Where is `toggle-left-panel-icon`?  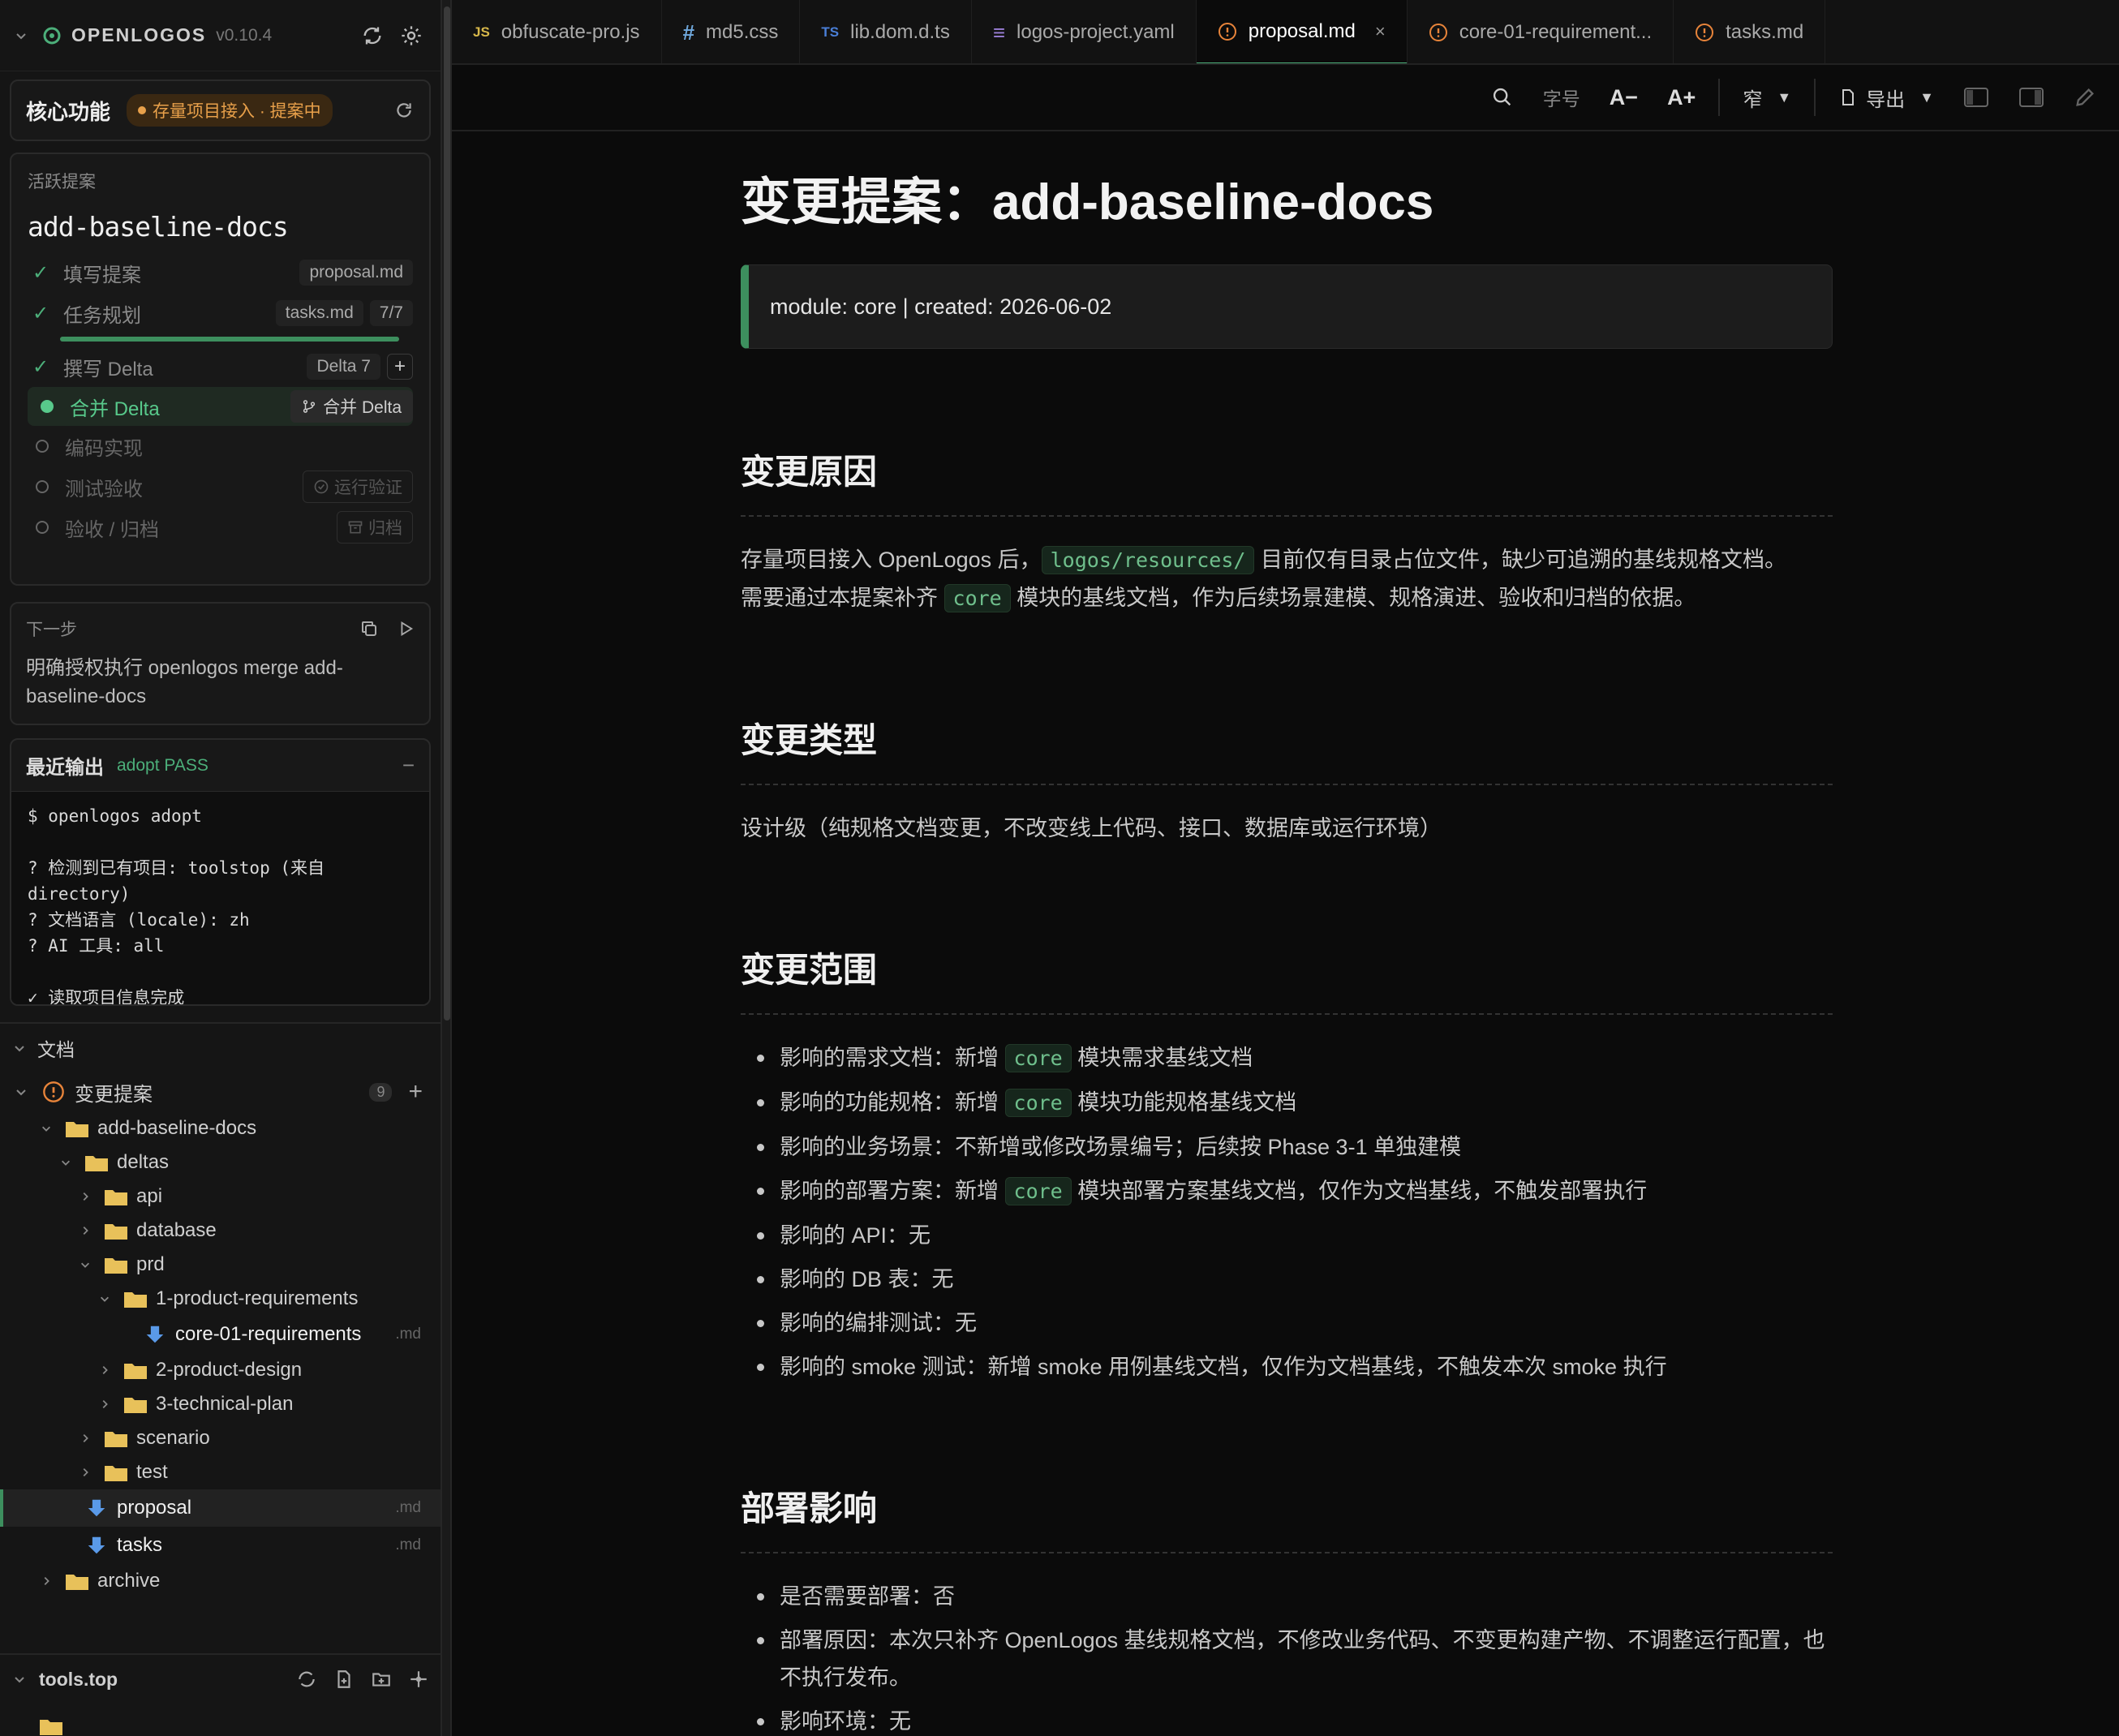
toggle-left-panel-icon is located at coordinates (1976, 97).